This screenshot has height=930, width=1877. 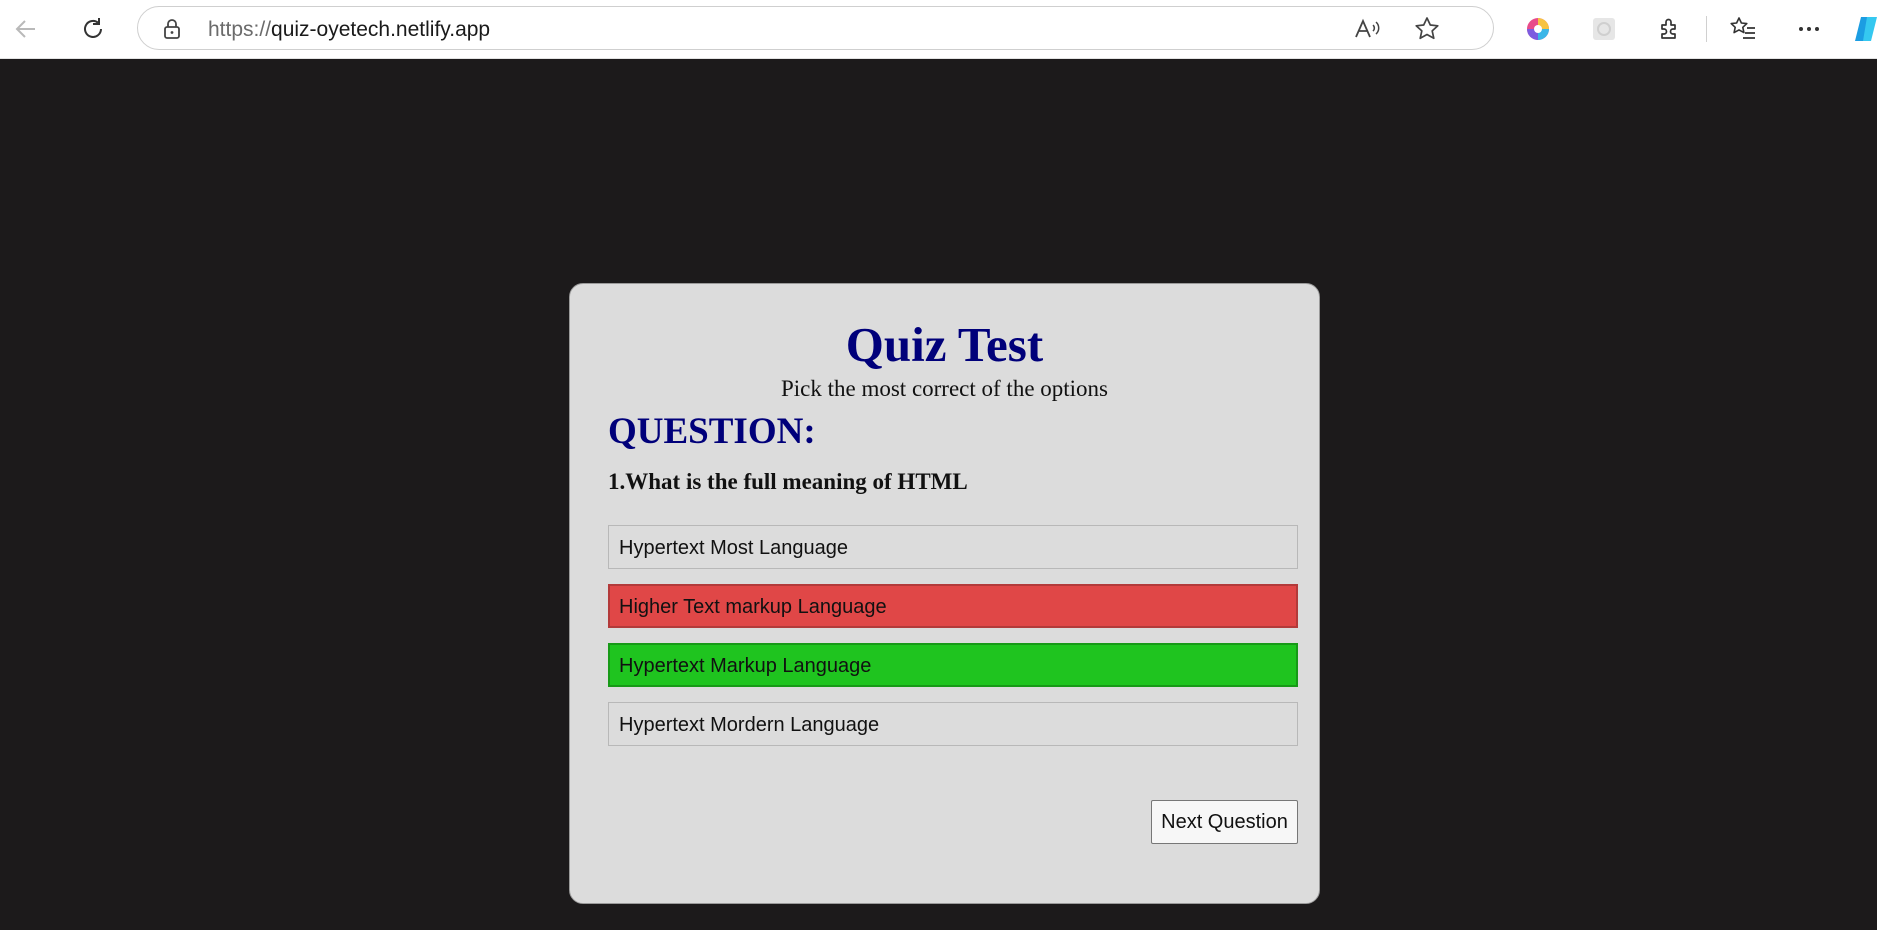 I want to click on color-wheel-icon, so click(x=1538, y=29).